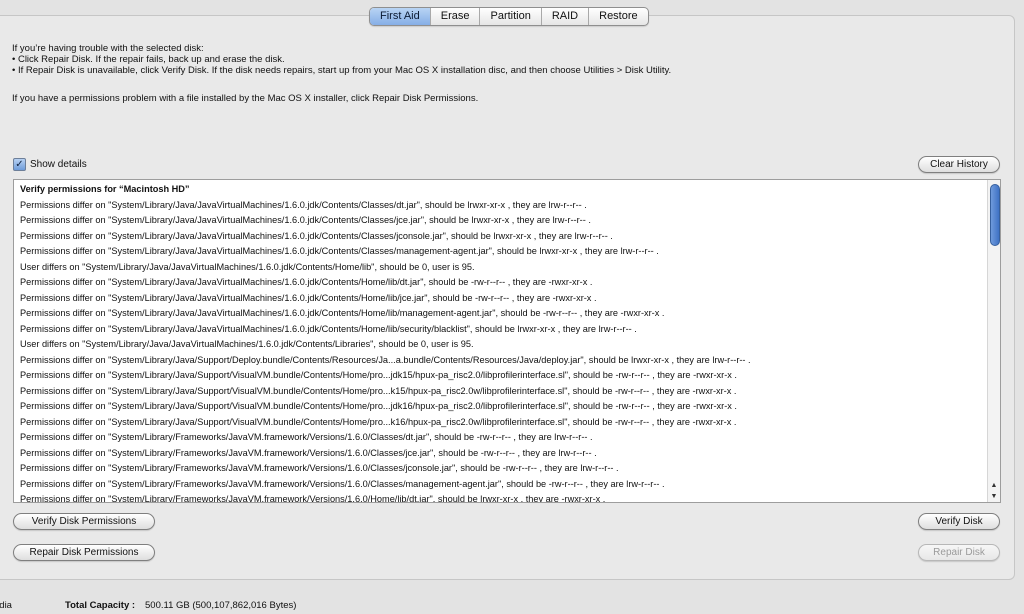 This screenshot has width=1024, height=614. What do you see at coordinates (454, 16) in the screenshot?
I see `tab-erase: Erase` at bounding box center [454, 16].